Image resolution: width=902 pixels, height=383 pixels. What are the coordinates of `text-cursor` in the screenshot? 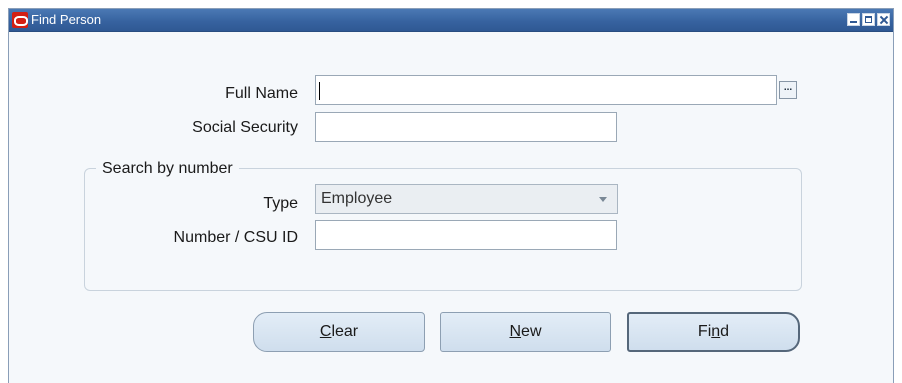 It's located at (319, 91).